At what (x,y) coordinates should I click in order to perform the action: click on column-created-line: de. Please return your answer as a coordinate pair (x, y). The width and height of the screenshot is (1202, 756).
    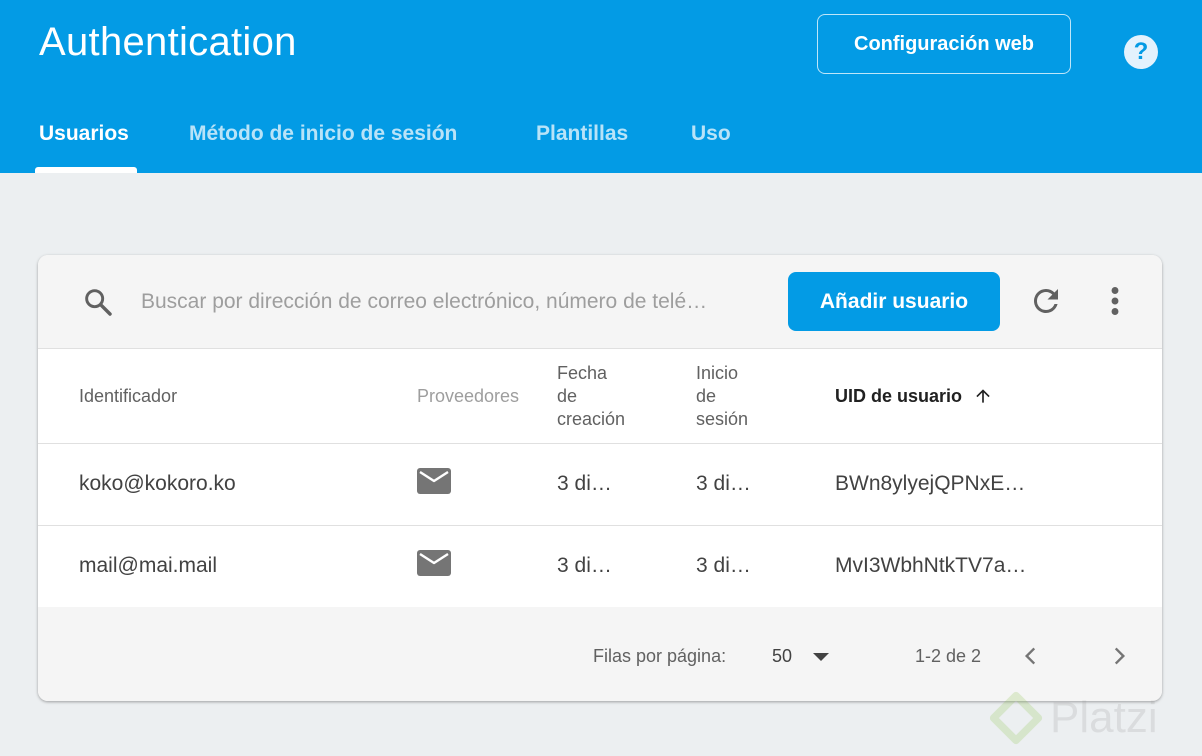
    Looking at the image, I should click on (567, 396).